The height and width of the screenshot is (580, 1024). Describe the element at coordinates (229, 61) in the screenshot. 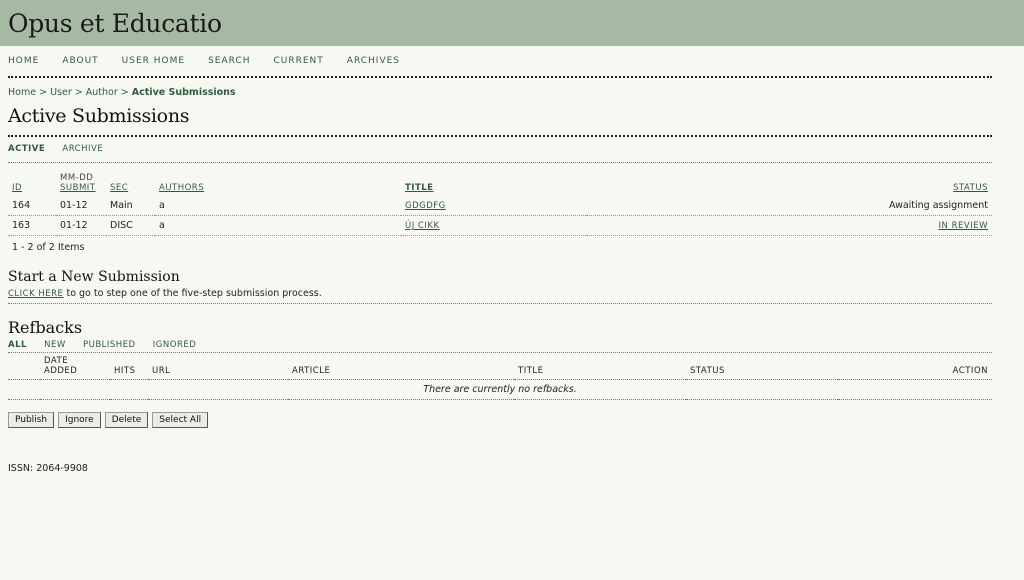

I see `nav-search: SEARCH` at that location.